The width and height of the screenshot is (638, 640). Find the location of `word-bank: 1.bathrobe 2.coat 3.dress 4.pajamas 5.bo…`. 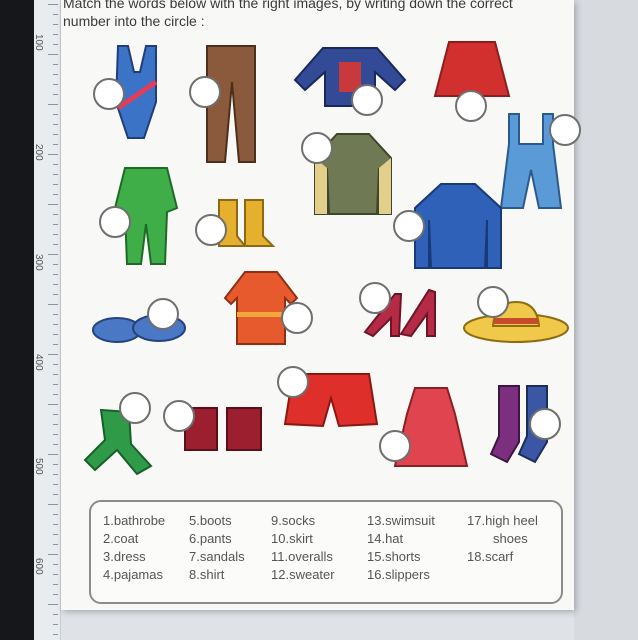

word-bank: 1.bathrobe 2.coat 3.dress 4.pajamas 5.bo… is located at coordinates (326, 552).